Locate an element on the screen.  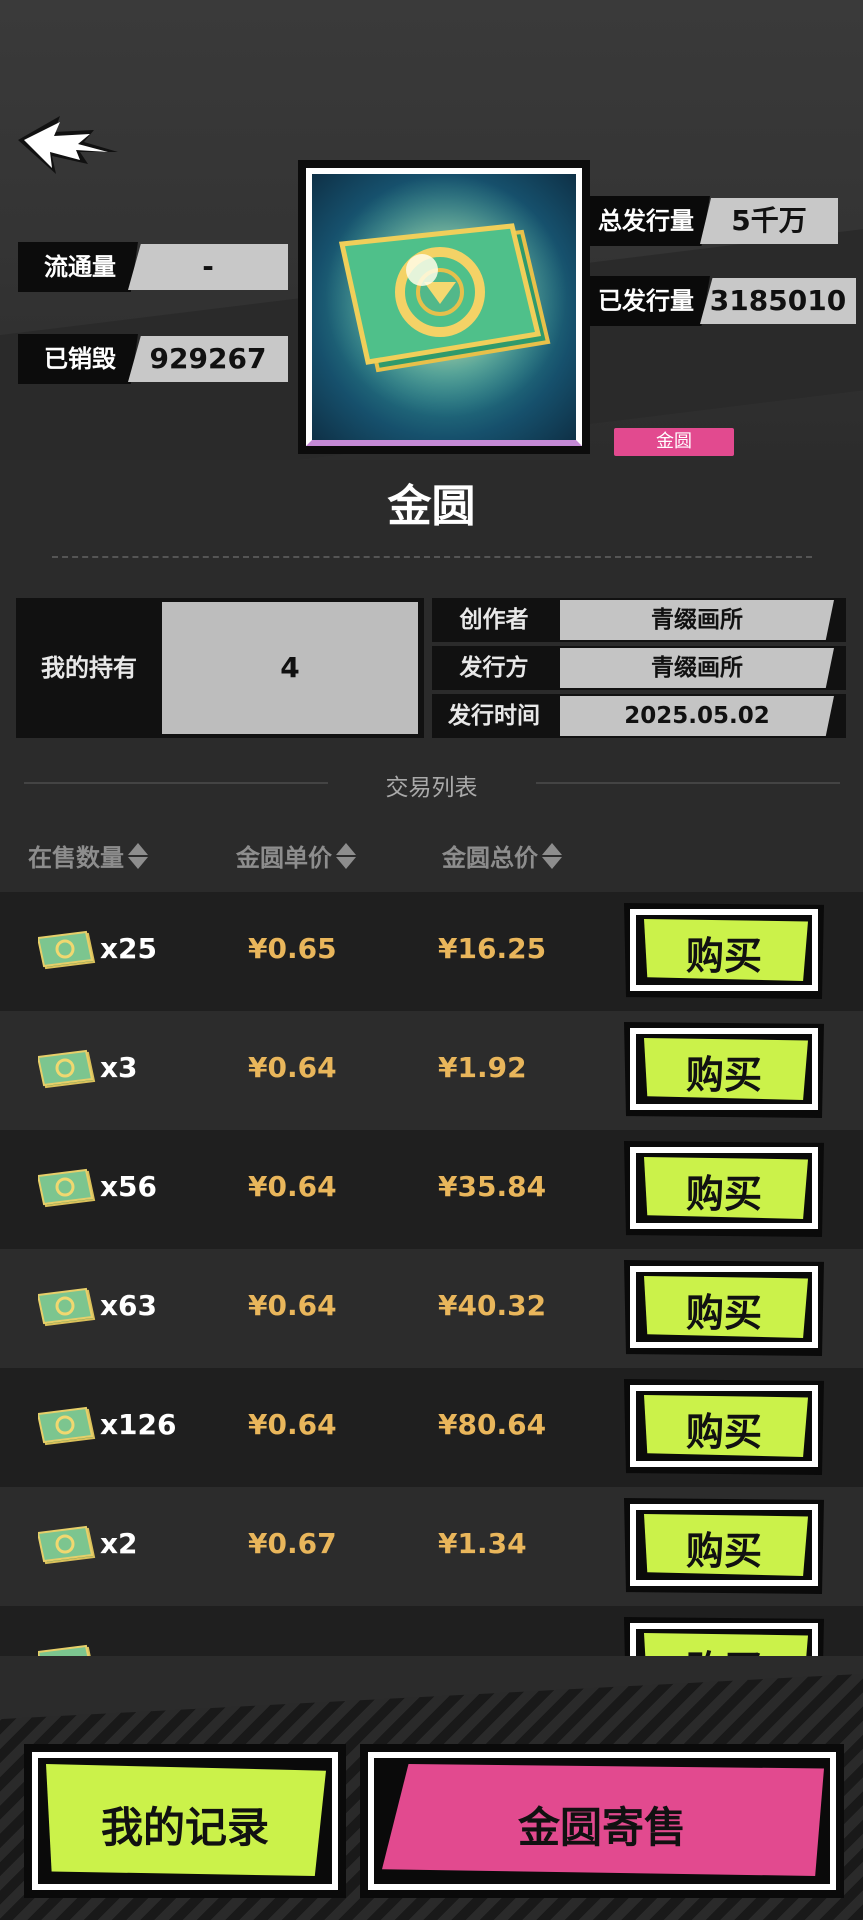
issue-date-value: 2025.05.02 is located at coordinates (697, 716).